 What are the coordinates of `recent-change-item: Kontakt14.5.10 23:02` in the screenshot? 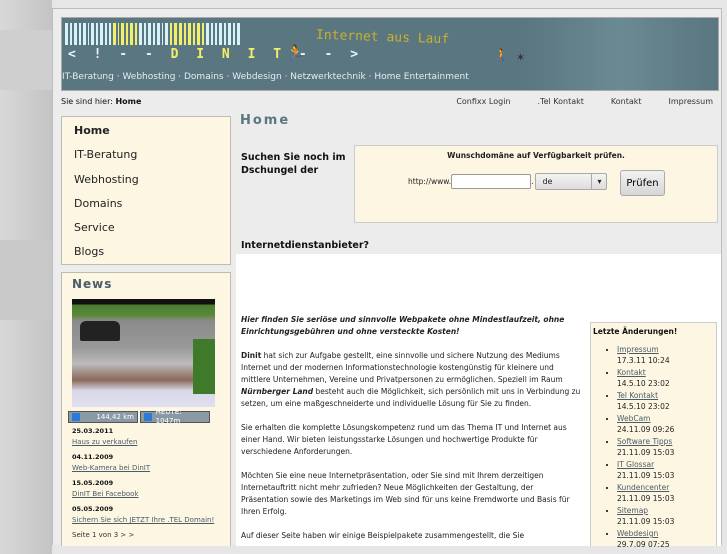 It's located at (665, 378).